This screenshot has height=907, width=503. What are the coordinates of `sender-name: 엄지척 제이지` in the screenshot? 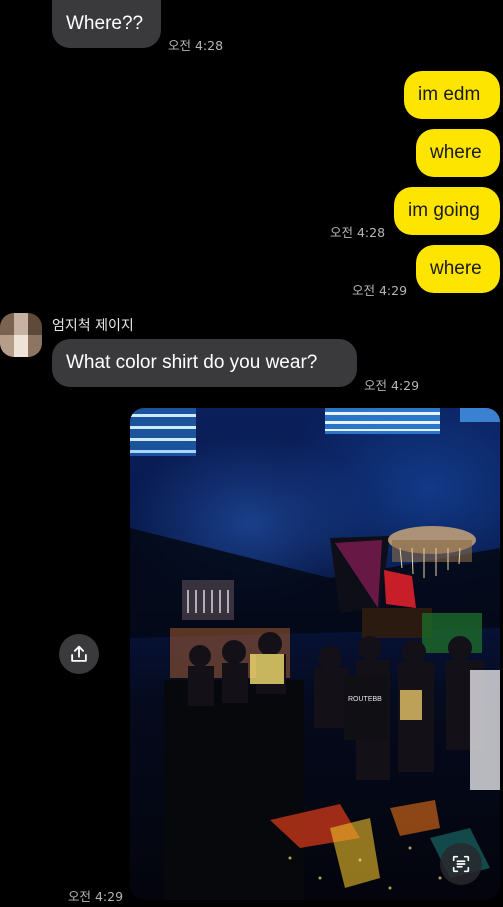 It's located at (93, 326).